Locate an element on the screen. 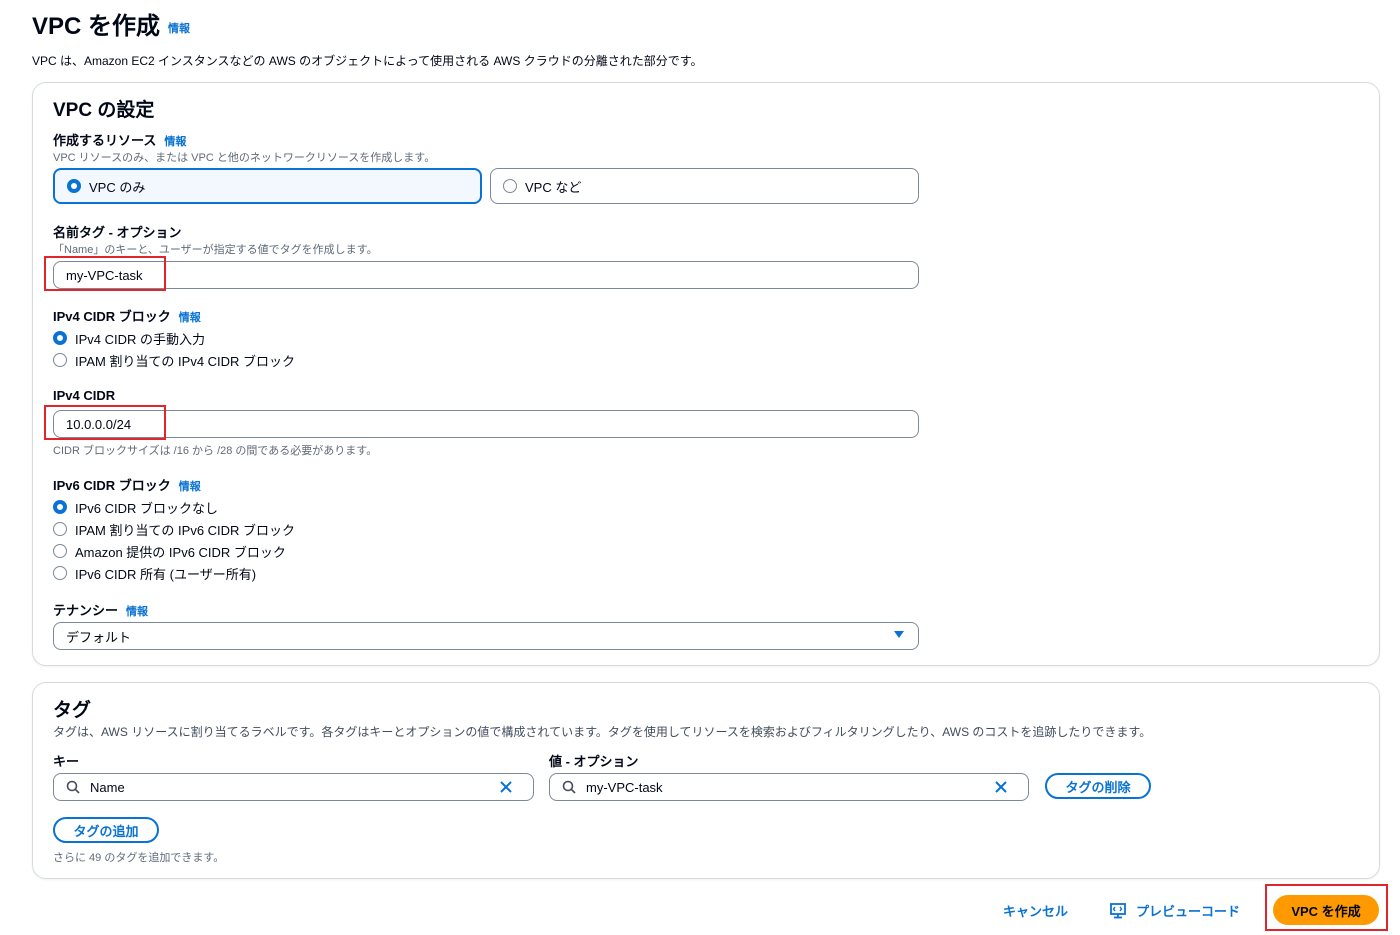  tenancy-label-text: テナンシー is located at coordinates (86, 610).